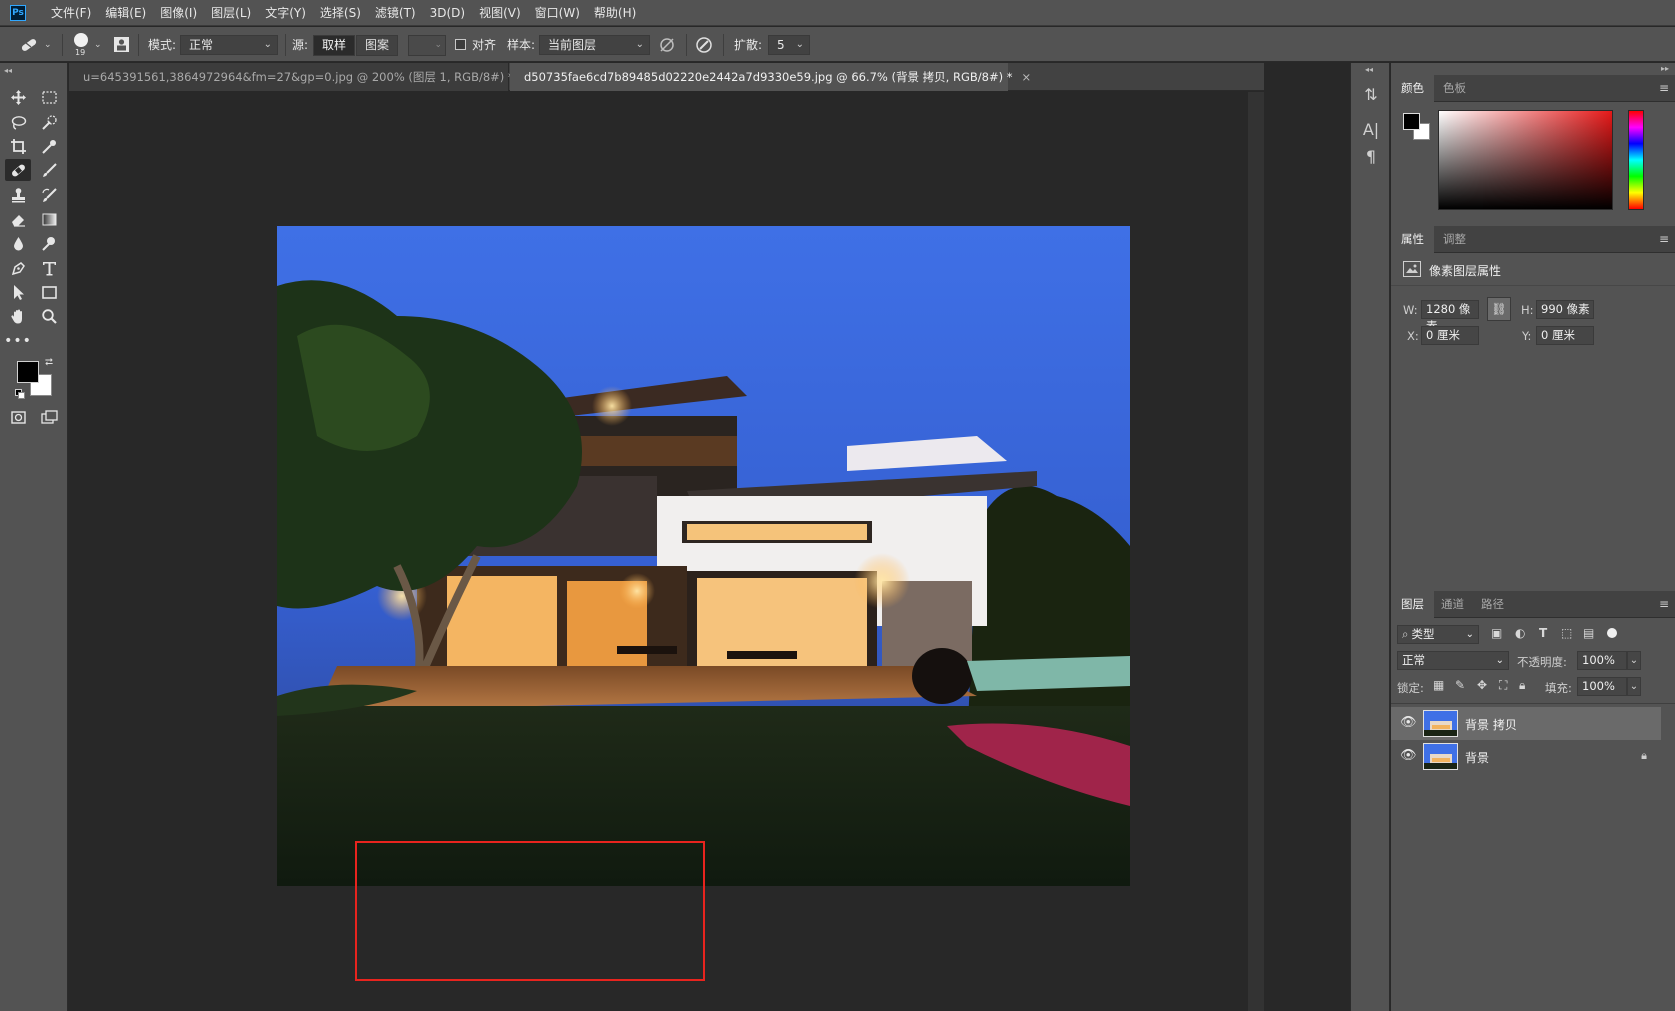 The width and height of the screenshot is (1675, 1011). Describe the element at coordinates (18, 292) in the screenshot. I see `path-selection-tool` at that location.